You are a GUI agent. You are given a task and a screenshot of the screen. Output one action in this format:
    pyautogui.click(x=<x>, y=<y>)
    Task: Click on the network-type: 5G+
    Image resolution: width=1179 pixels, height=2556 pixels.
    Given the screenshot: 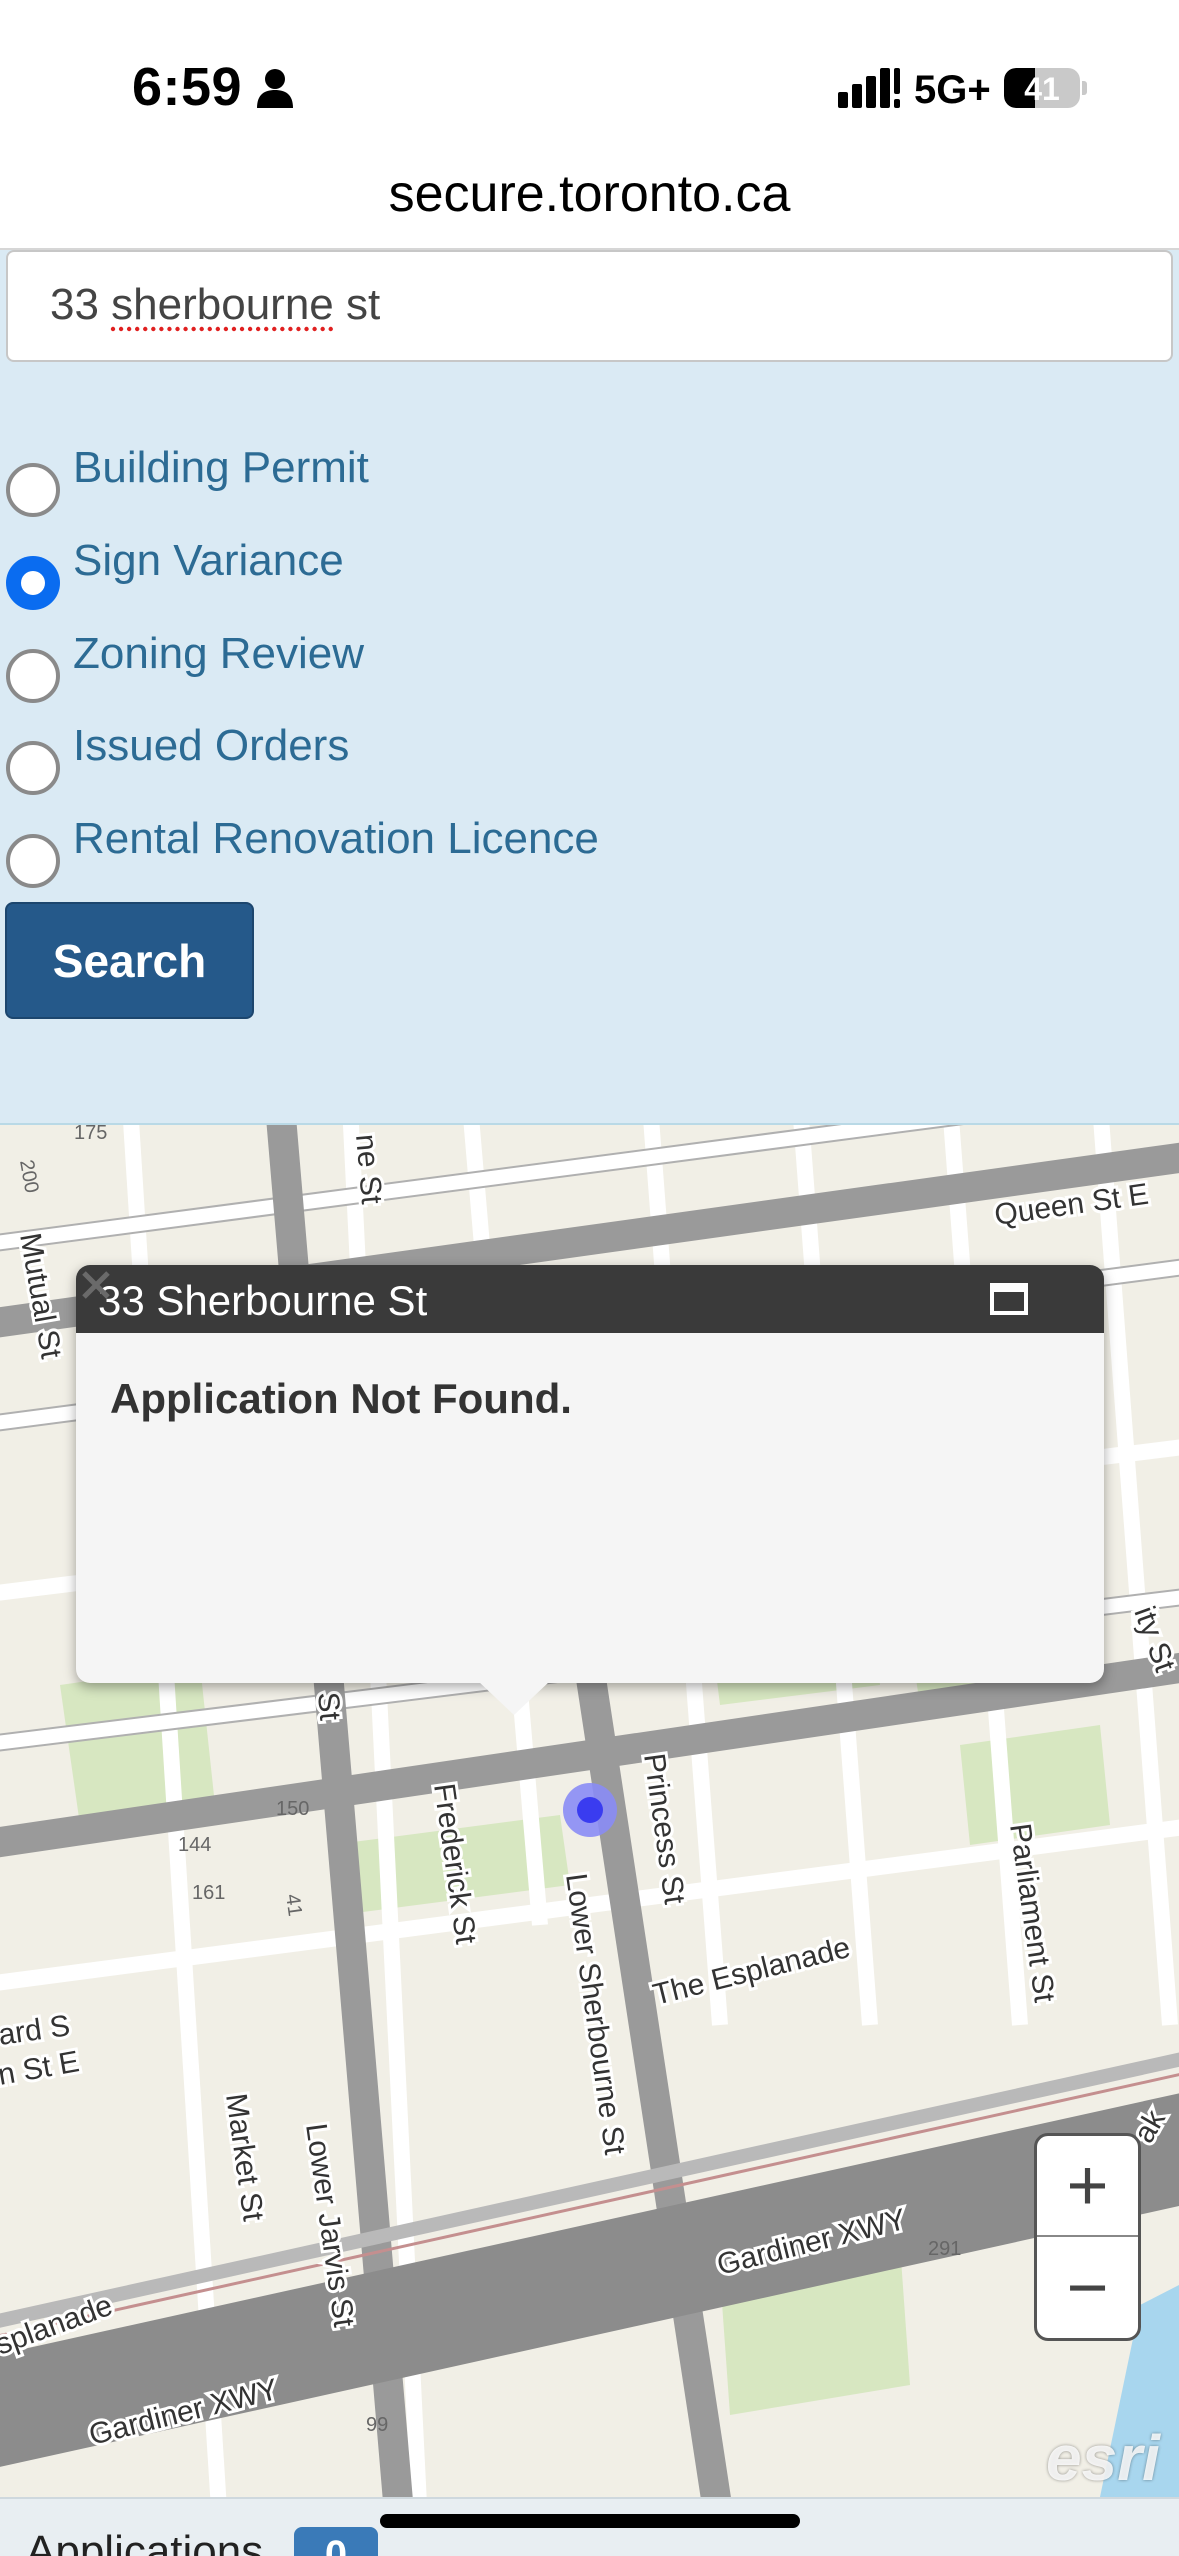 What is the action you would take?
    pyautogui.click(x=952, y=90)
    